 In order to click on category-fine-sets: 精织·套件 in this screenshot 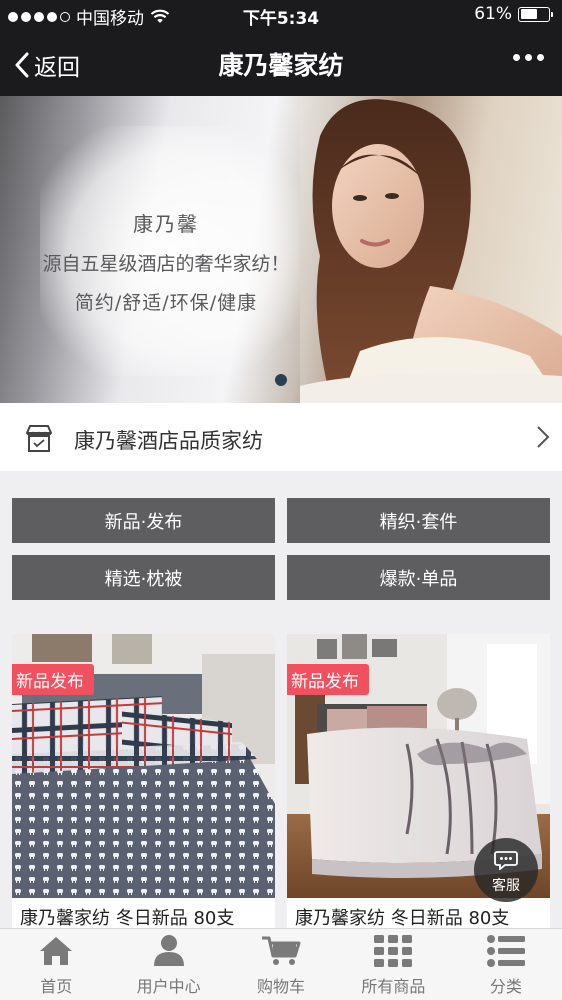, I will do `click(418, 520)`.